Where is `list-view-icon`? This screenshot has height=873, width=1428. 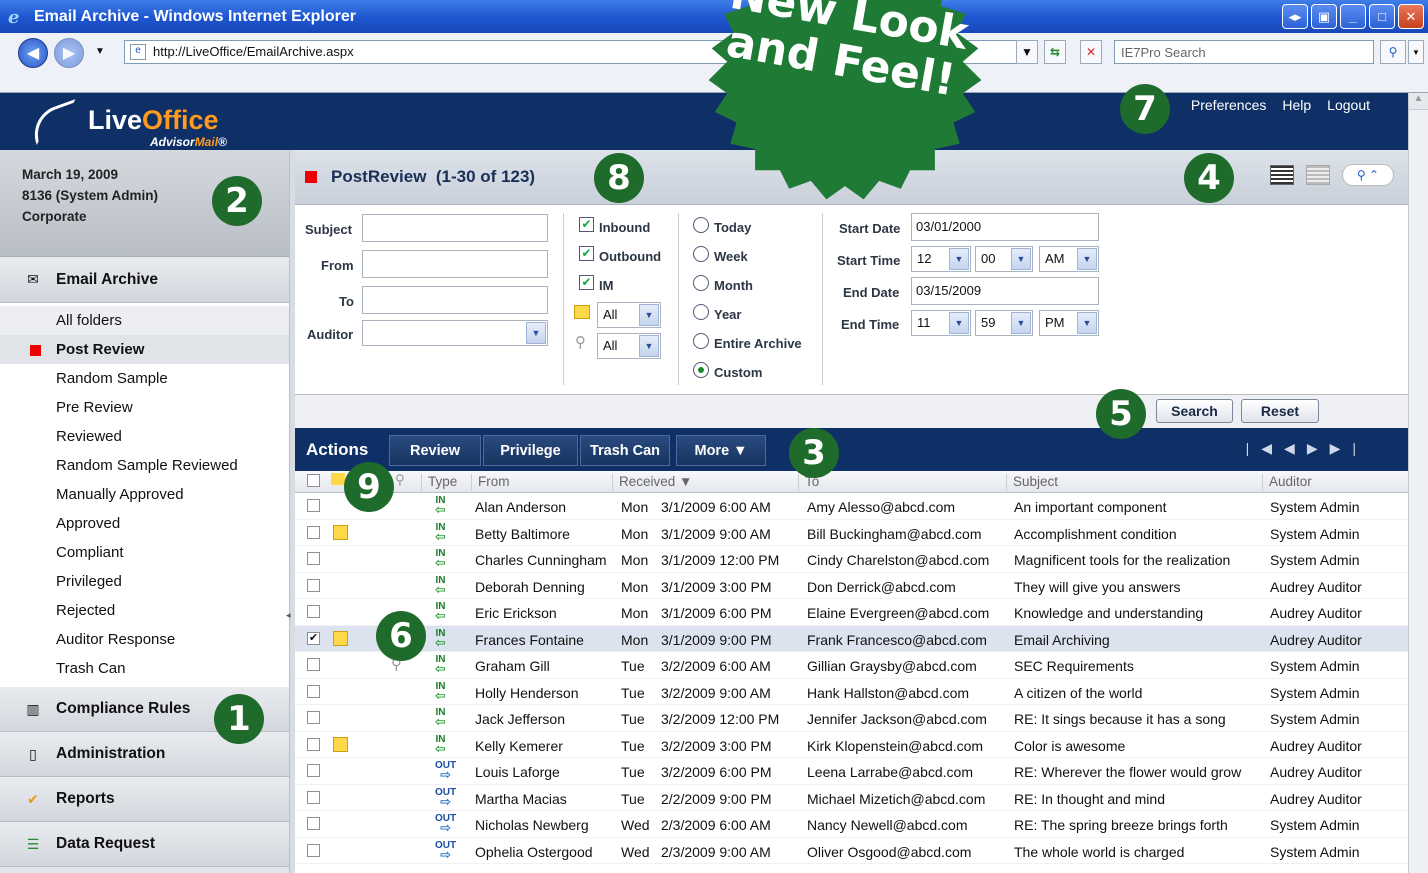 list-view-icon is located at coordinates (1282, 175).